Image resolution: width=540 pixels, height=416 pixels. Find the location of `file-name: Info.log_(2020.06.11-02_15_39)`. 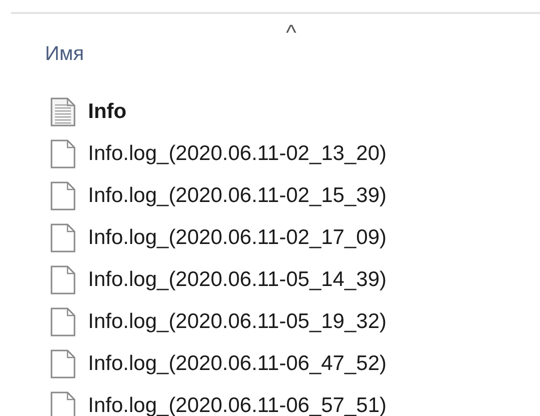

file-name: Info.log_(2020.06.11-02_15_39) is located at coordinates (237, 196).